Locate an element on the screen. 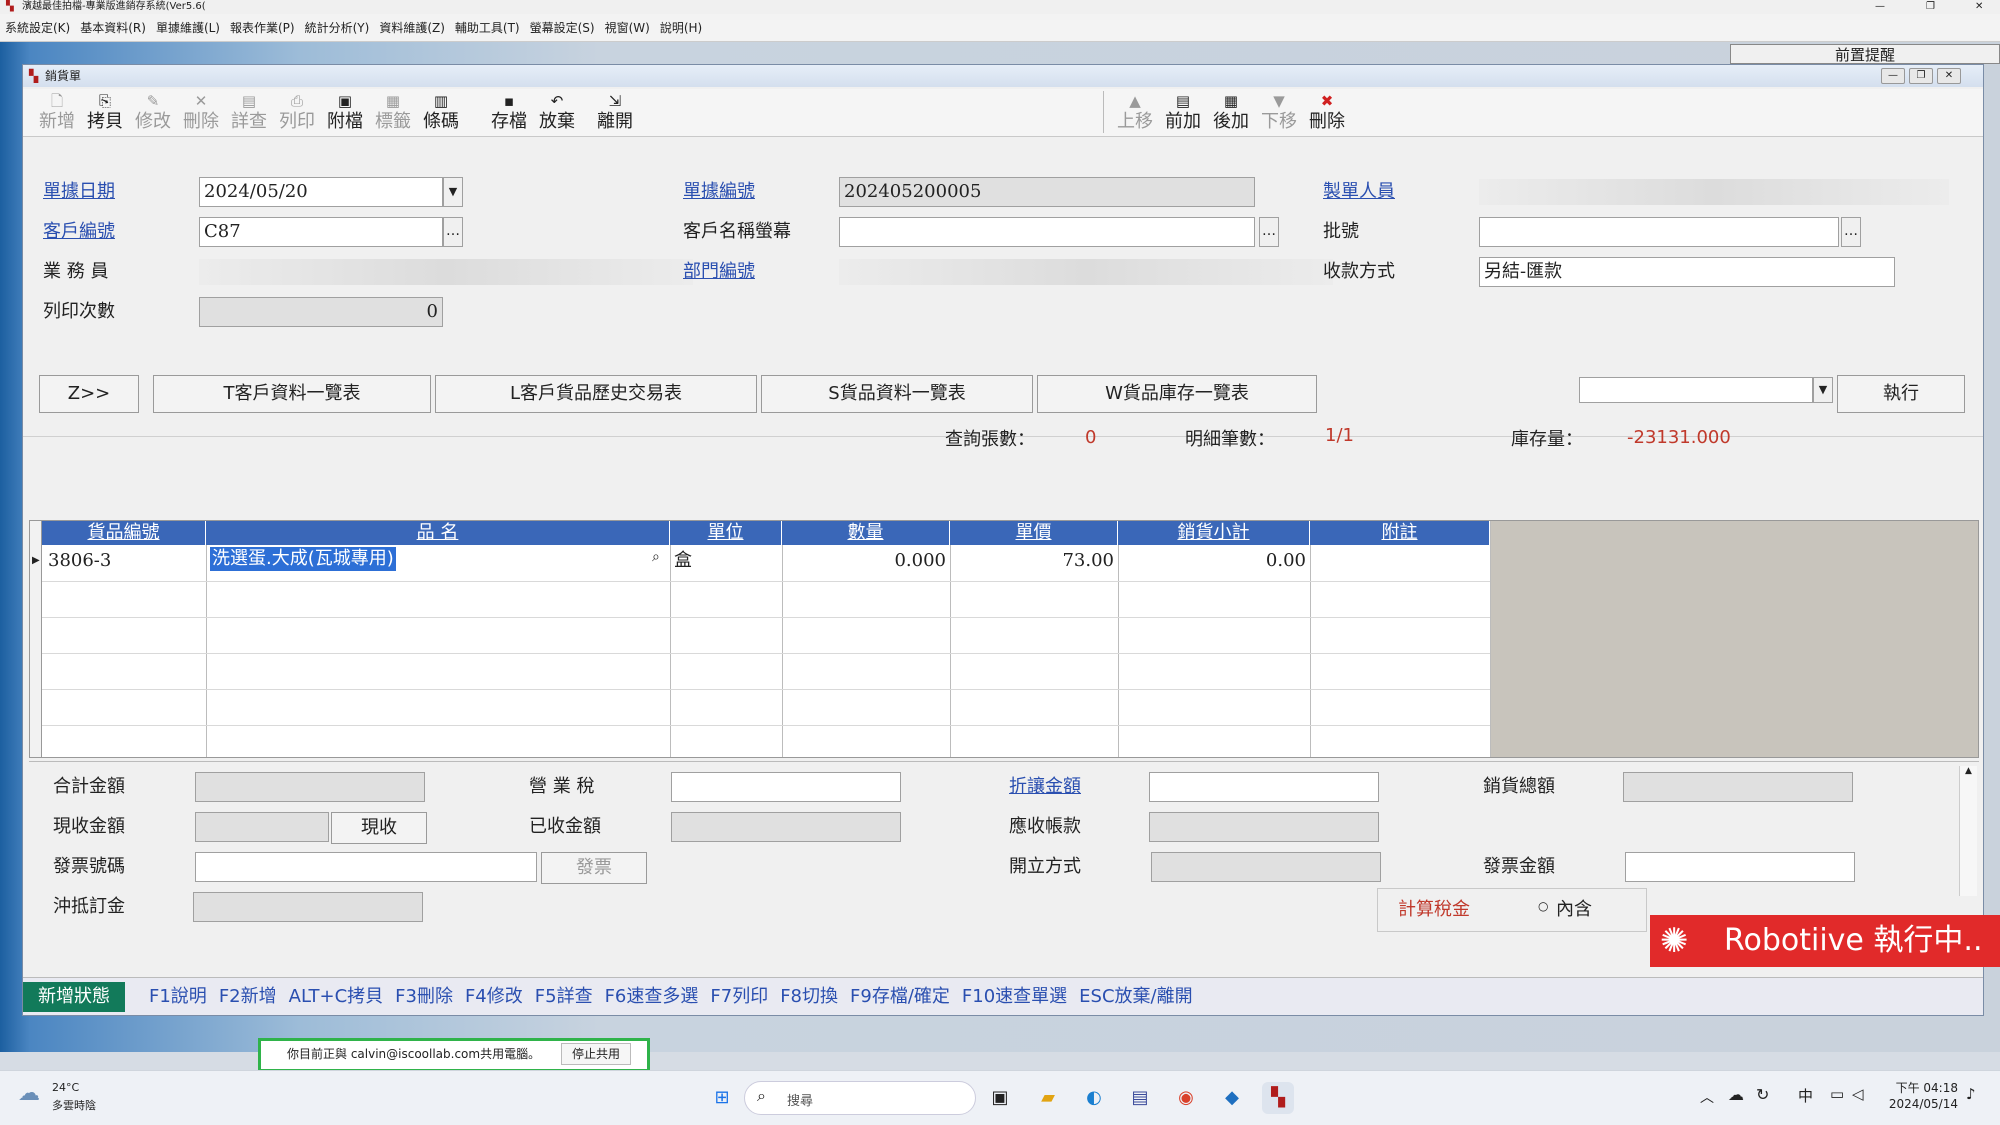 The height and width of the screenshot is (1125, 2000). edge-icon: ◐ is located at coordinates (1094, 1098).